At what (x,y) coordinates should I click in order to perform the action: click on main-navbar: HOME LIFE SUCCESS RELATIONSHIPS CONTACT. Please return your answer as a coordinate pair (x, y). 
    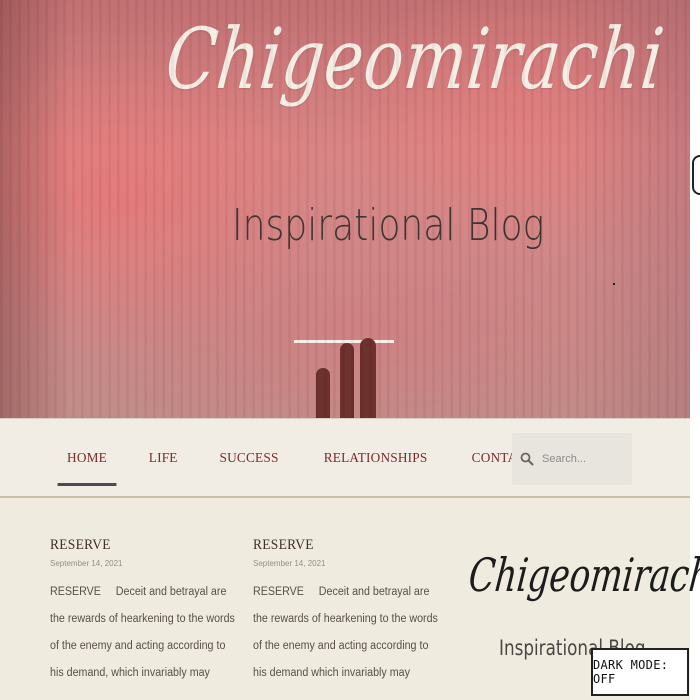
    Looking at the image, I should click on (345, 458).